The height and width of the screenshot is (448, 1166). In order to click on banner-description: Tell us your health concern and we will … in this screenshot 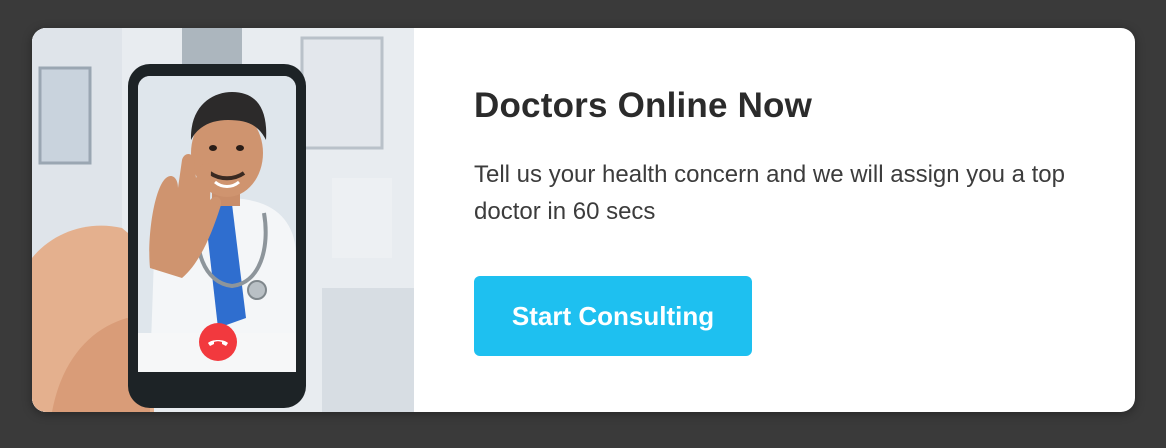, I will do `click(769, 193)`.